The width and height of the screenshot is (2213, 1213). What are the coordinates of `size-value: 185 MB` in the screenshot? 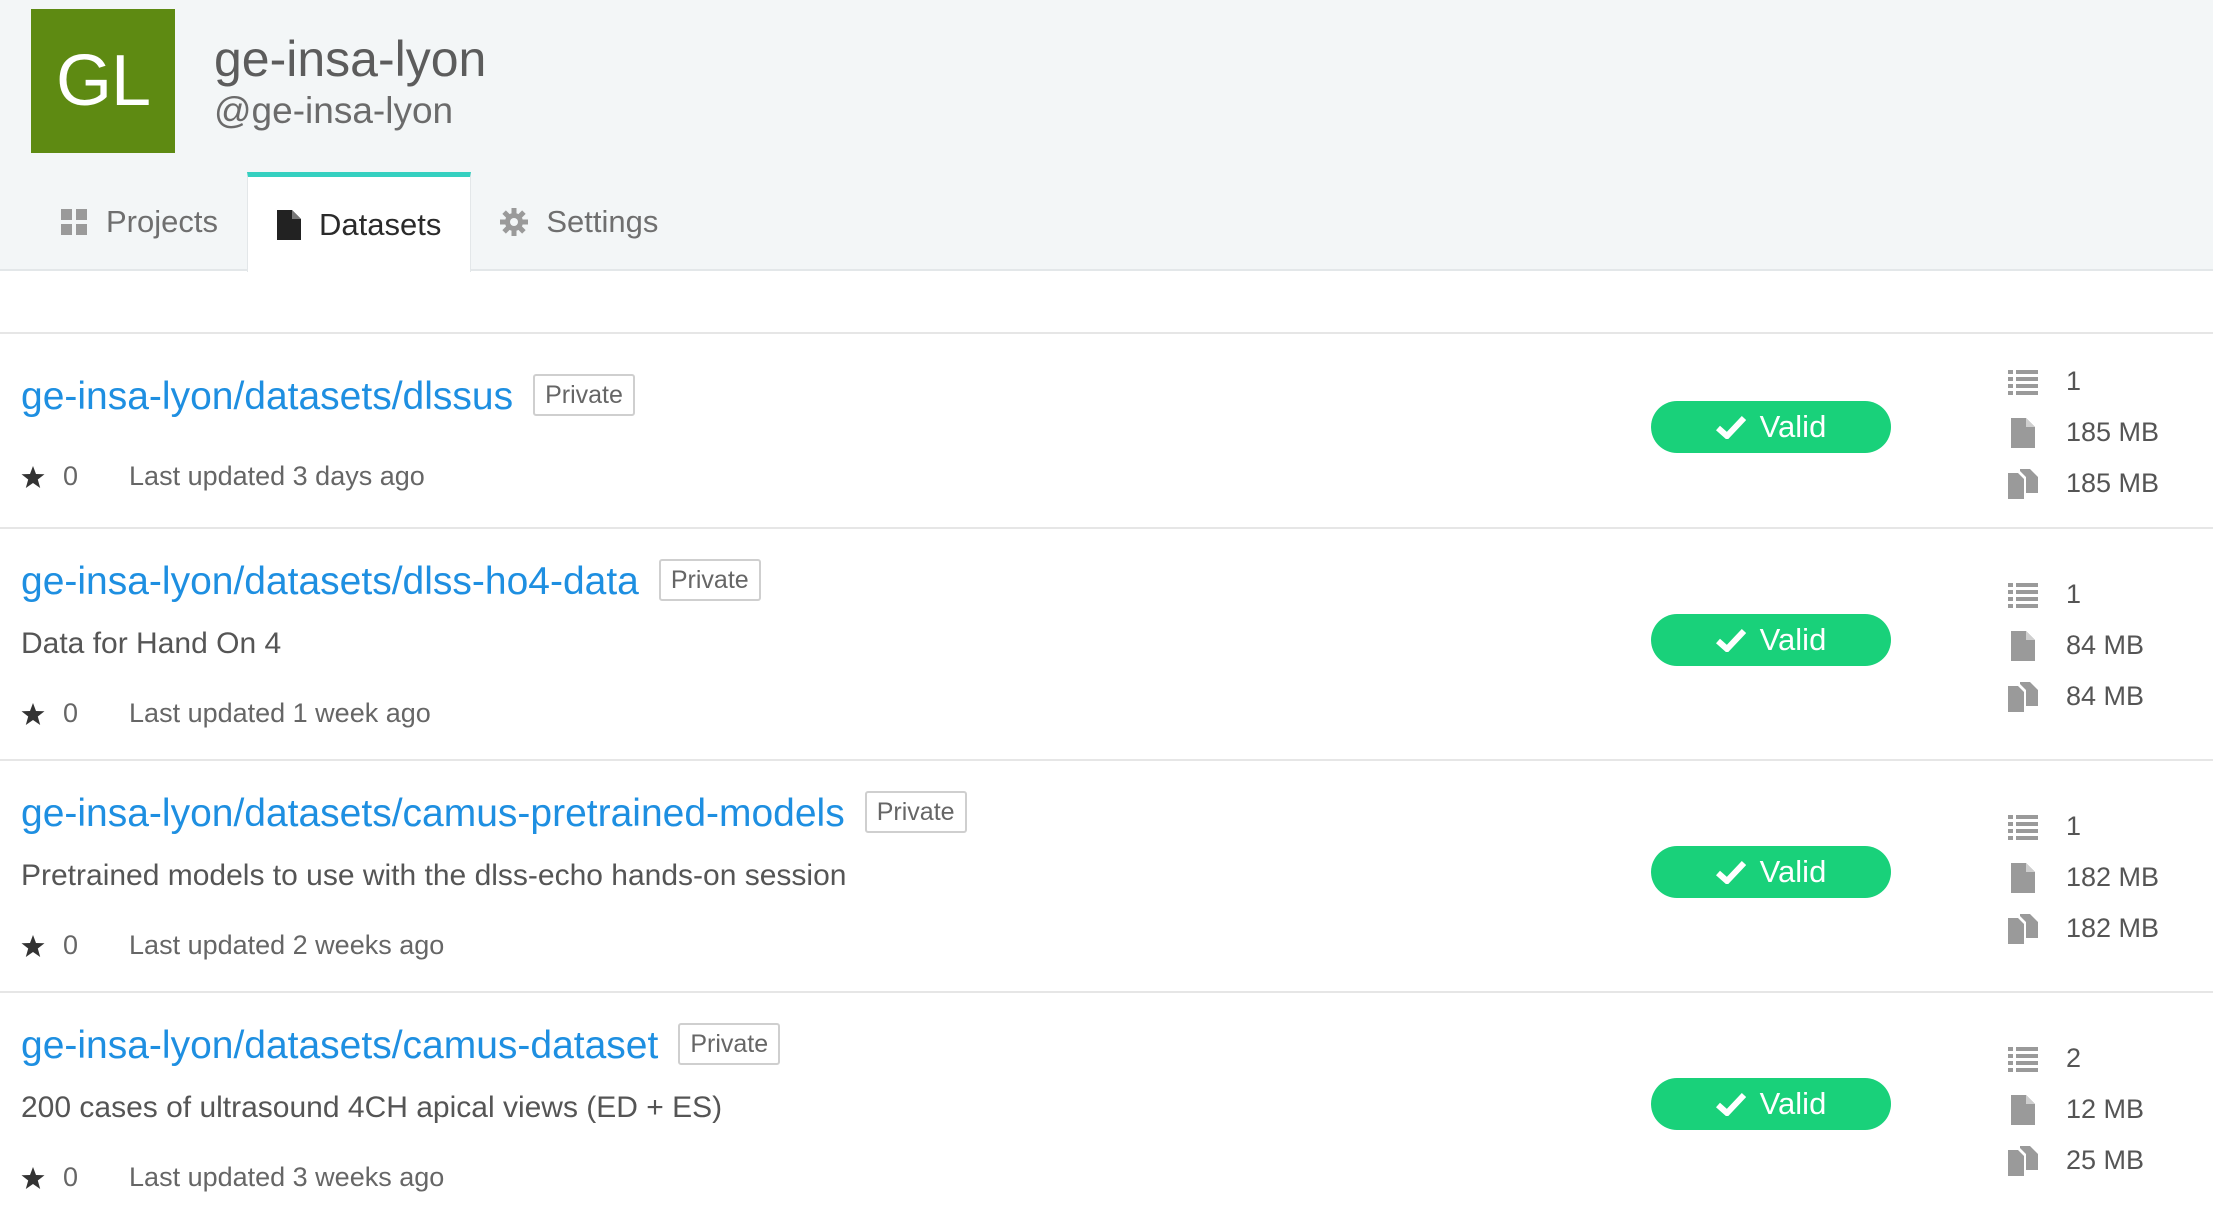 It's located at (2113, 432).